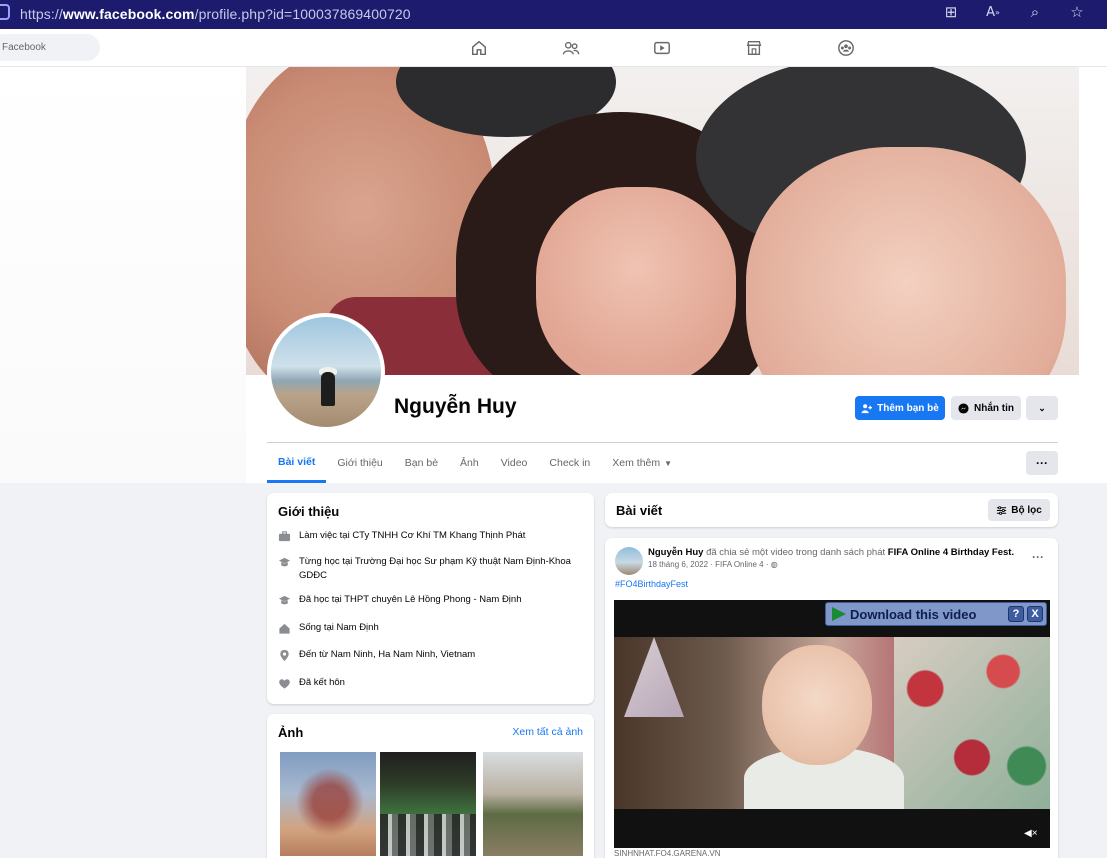  What do you see at coordinates (428, 683) in the screenshot?
I see `intro-item-relationship: Đã kết hôn` at bounding box center [428, 683].